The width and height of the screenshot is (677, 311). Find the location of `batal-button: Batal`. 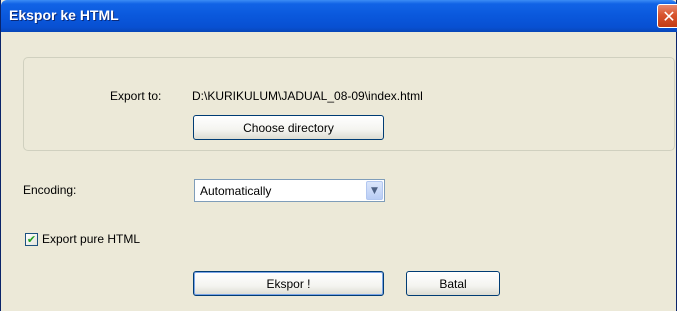

batal-button: Batal is located at coordinates (453, 283).